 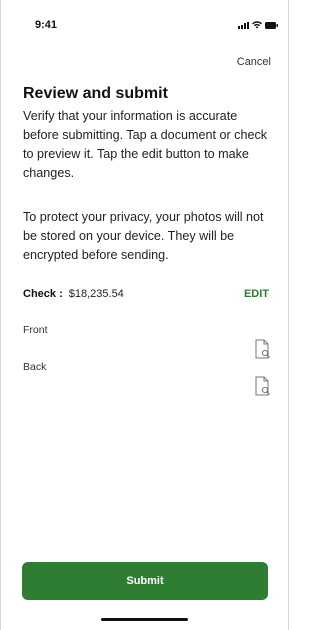 I want to click on battery-icon, so click(x=271, y=25).